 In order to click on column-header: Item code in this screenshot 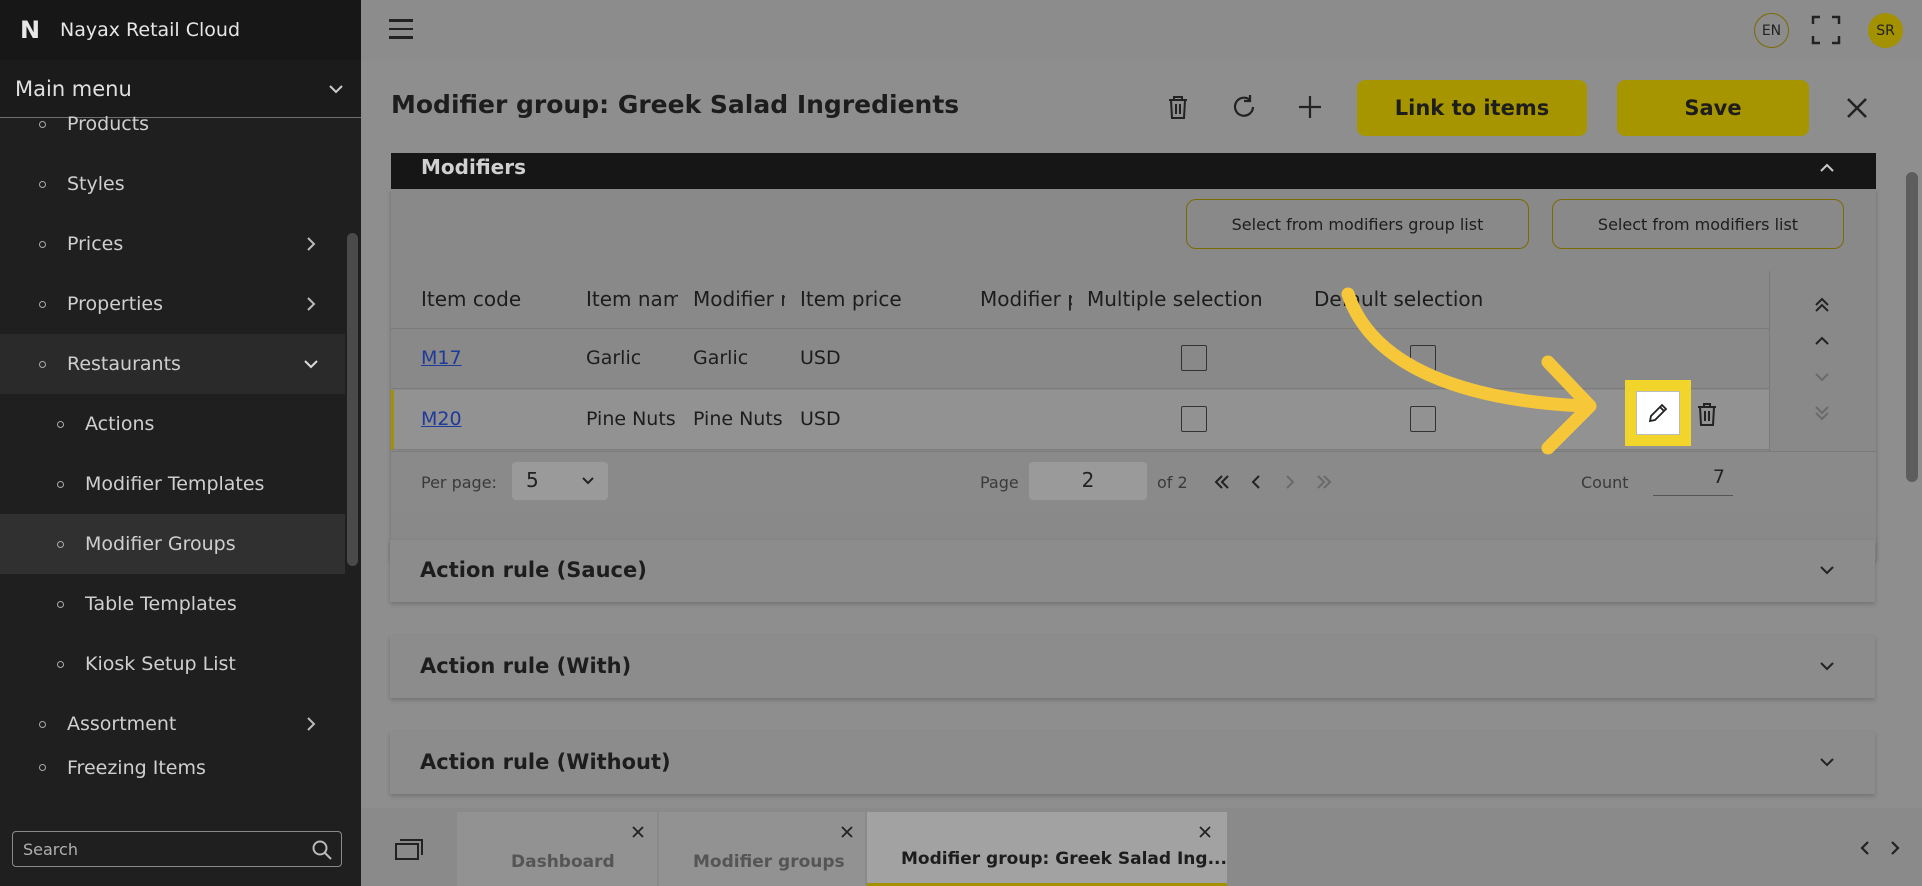, I will do `click(496, 299)`.